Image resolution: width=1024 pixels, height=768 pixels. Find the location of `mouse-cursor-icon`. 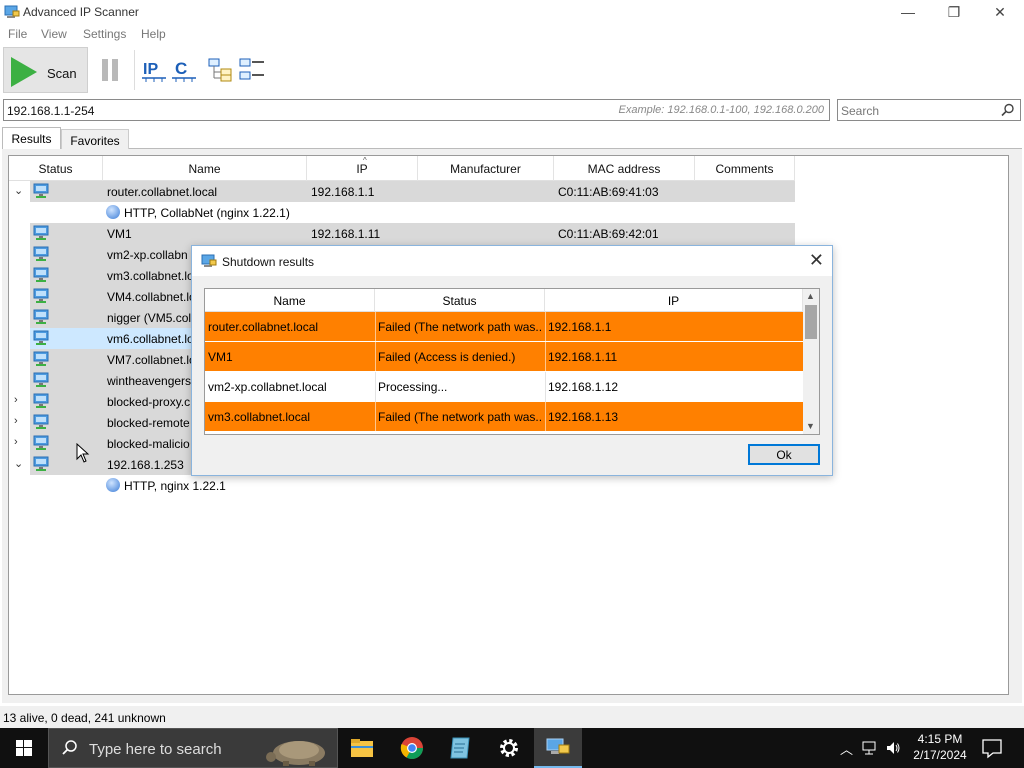

mouse-cursor-icon is located at coordinates (83, 453).